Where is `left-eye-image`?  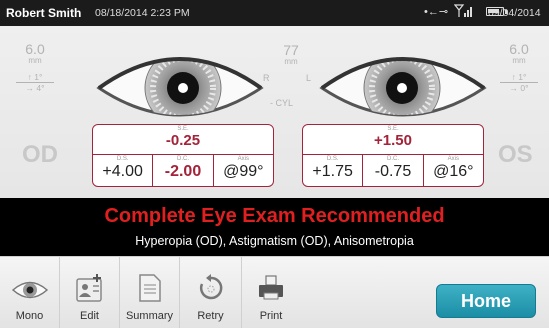 left-eye-image is located at coordinates (403, 87).